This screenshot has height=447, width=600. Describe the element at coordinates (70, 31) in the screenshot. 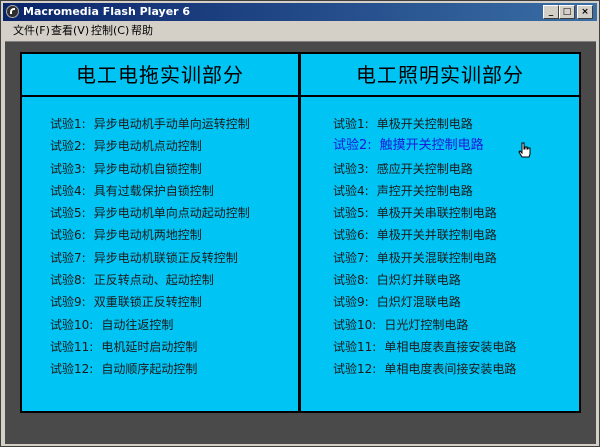

I see `menu-view: 查看(V)` at that location.